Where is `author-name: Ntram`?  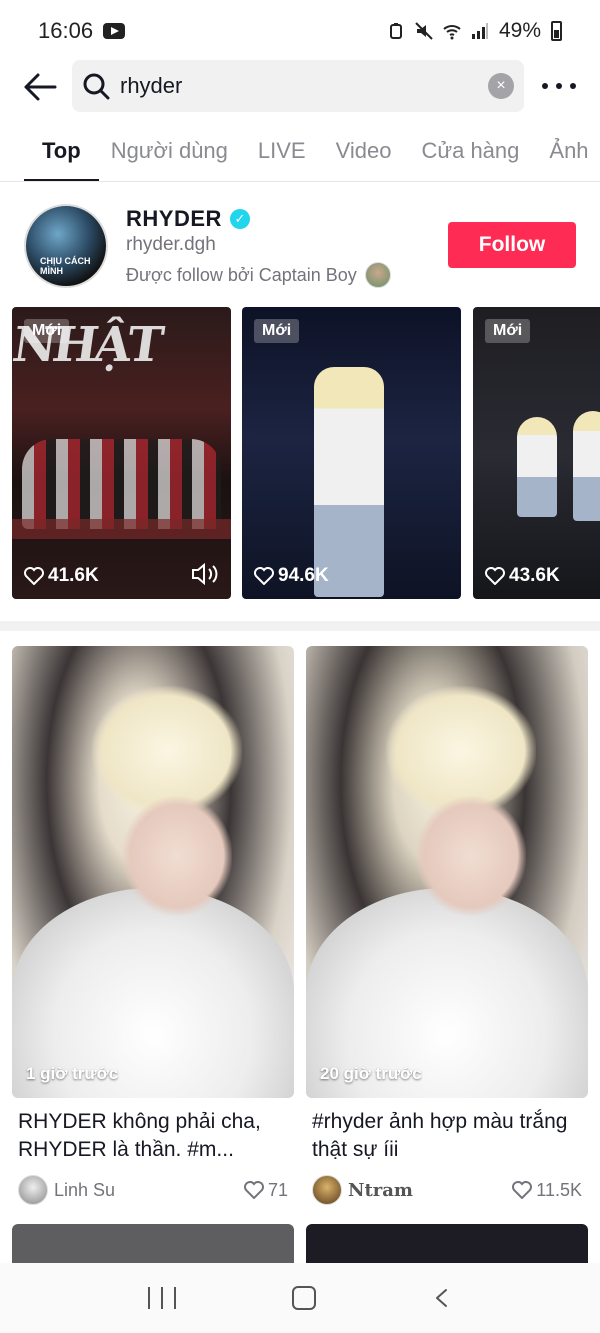 author-name: Ntram is located at coordinates (380, 1190).